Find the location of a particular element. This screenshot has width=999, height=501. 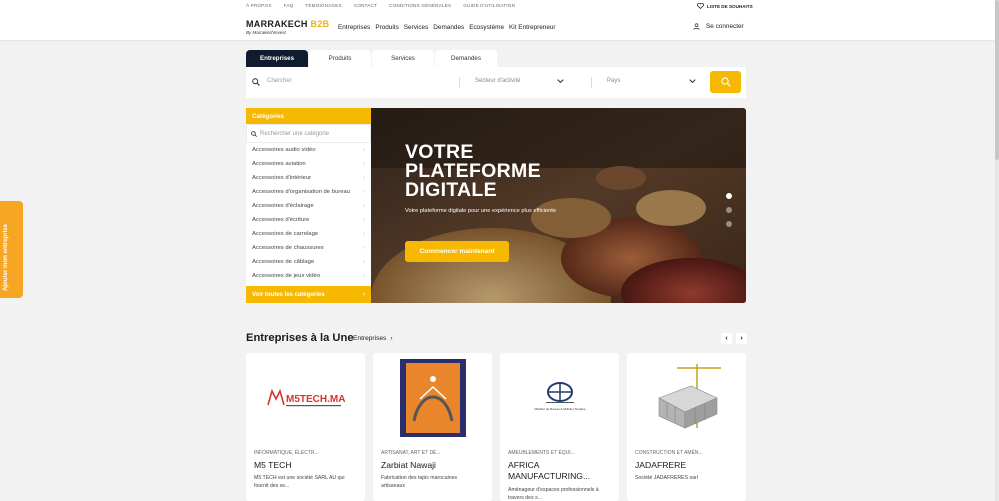

category-item: Accessoires aviation › is located at coordinates (308, 164).